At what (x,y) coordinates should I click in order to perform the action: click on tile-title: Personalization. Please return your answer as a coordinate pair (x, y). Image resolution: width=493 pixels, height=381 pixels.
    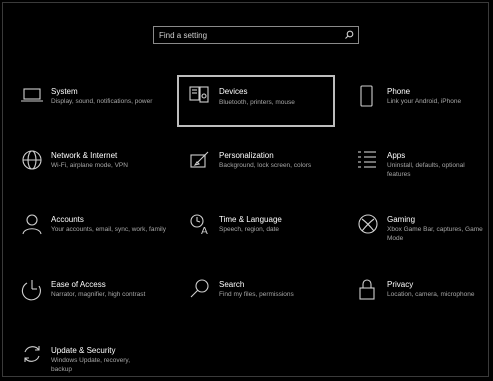
    Looking at the image, I should click on (246, 155).